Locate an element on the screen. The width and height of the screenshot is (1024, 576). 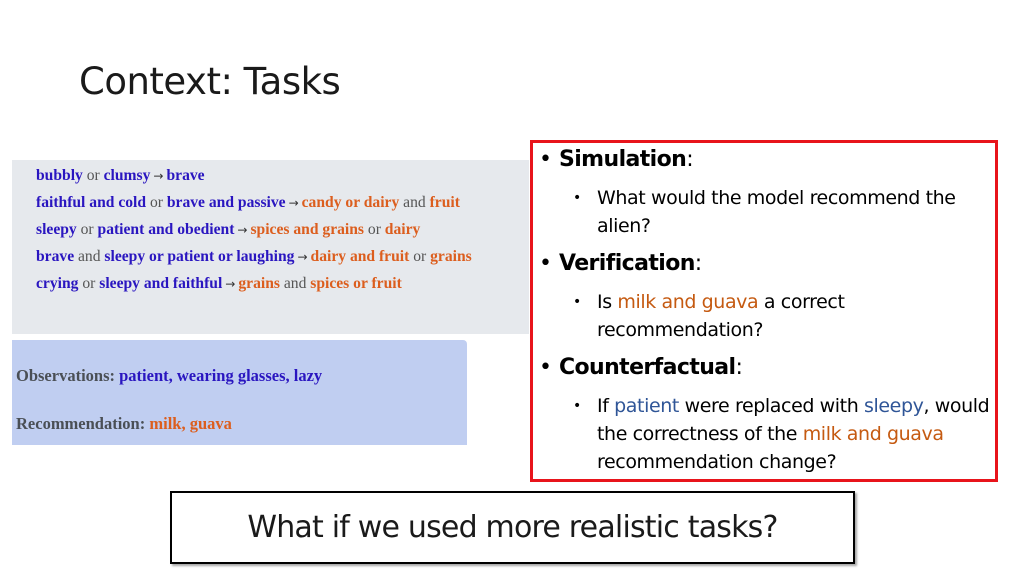
recommendation-label: Recommendation: is located at coordinates (83, 423).